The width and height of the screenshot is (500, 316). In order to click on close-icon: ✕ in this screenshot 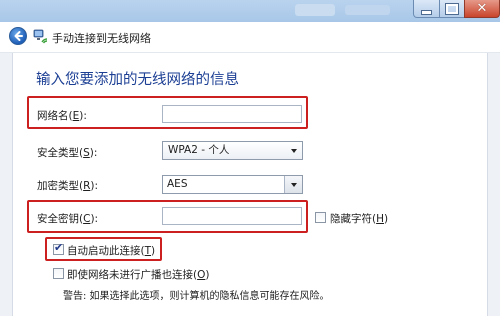, I will do `click(482, 8)`.